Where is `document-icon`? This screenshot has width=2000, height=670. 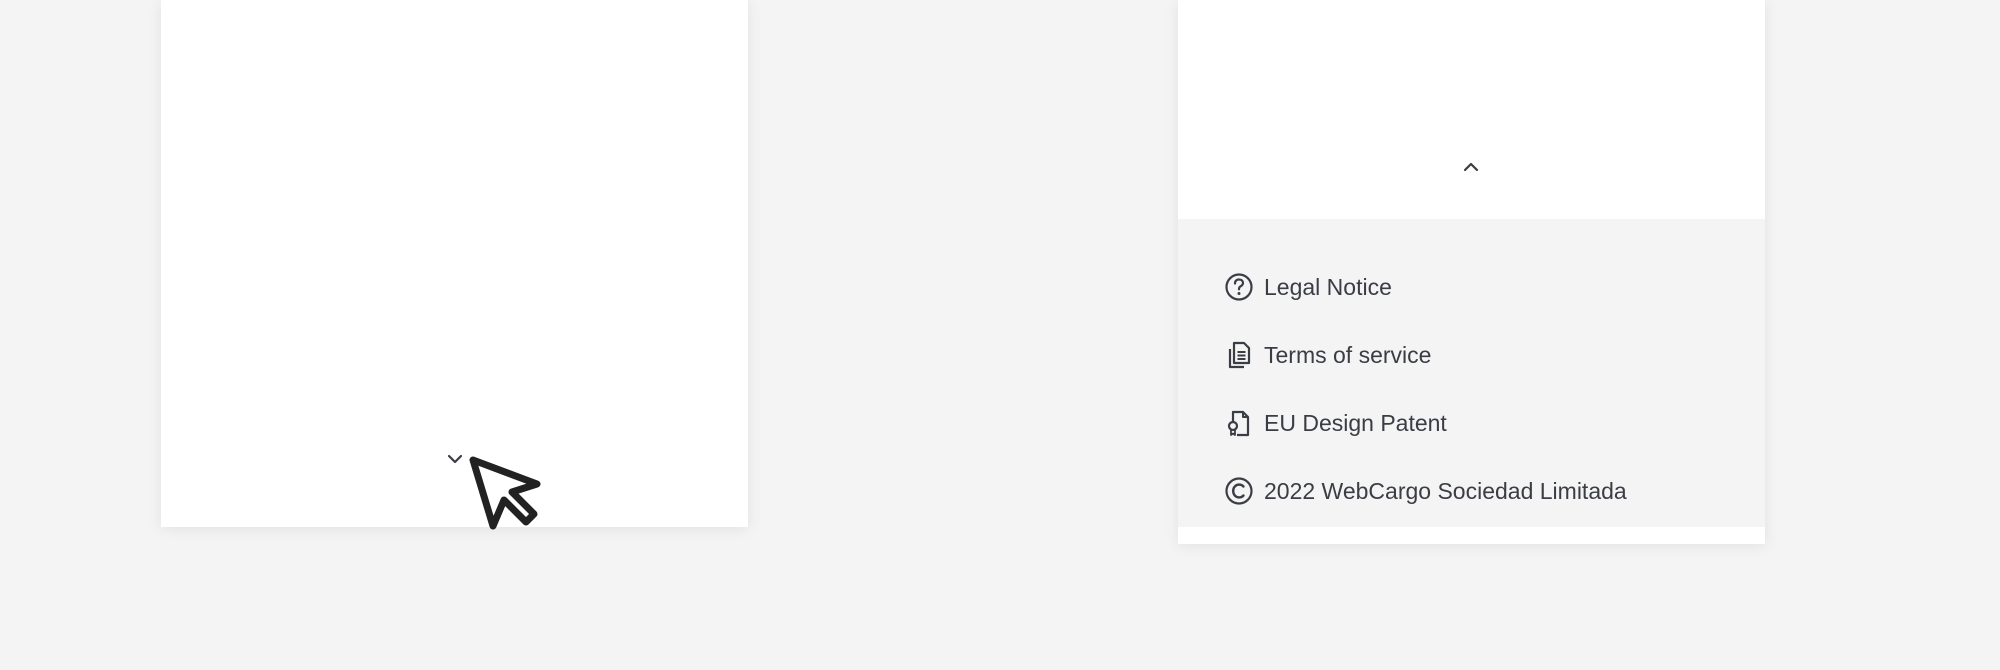 document-icon is located at coordinates (1239, 355).